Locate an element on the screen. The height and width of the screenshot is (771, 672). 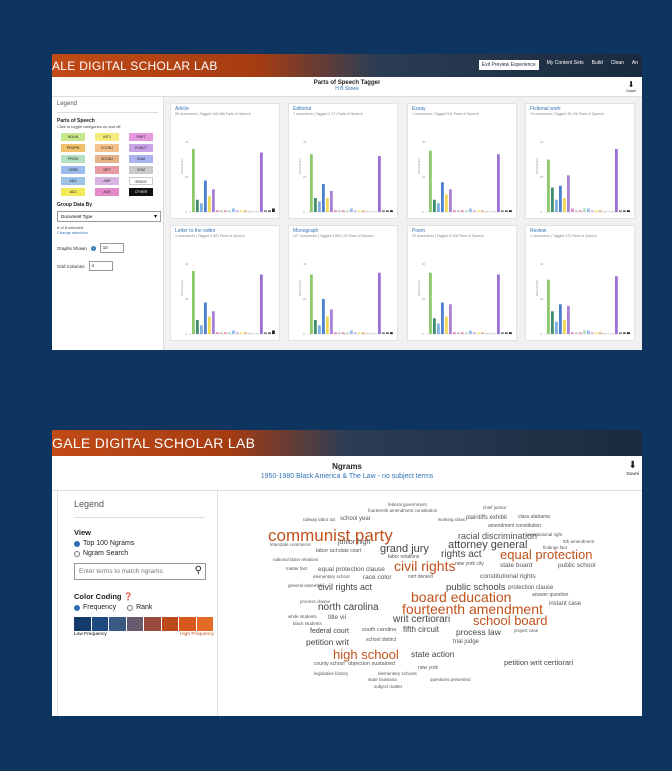
pos-tag-chip: ADV is located at coordinates (73, 181).